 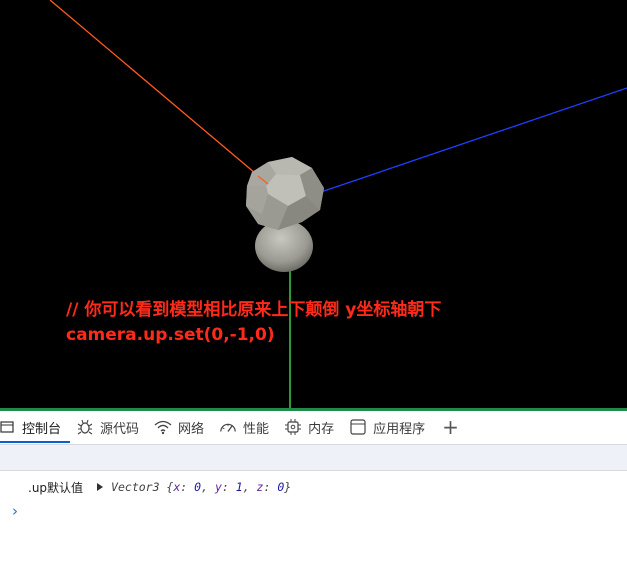 I want to click on tab-console-label: 控制台, so click(x=42, y=429).